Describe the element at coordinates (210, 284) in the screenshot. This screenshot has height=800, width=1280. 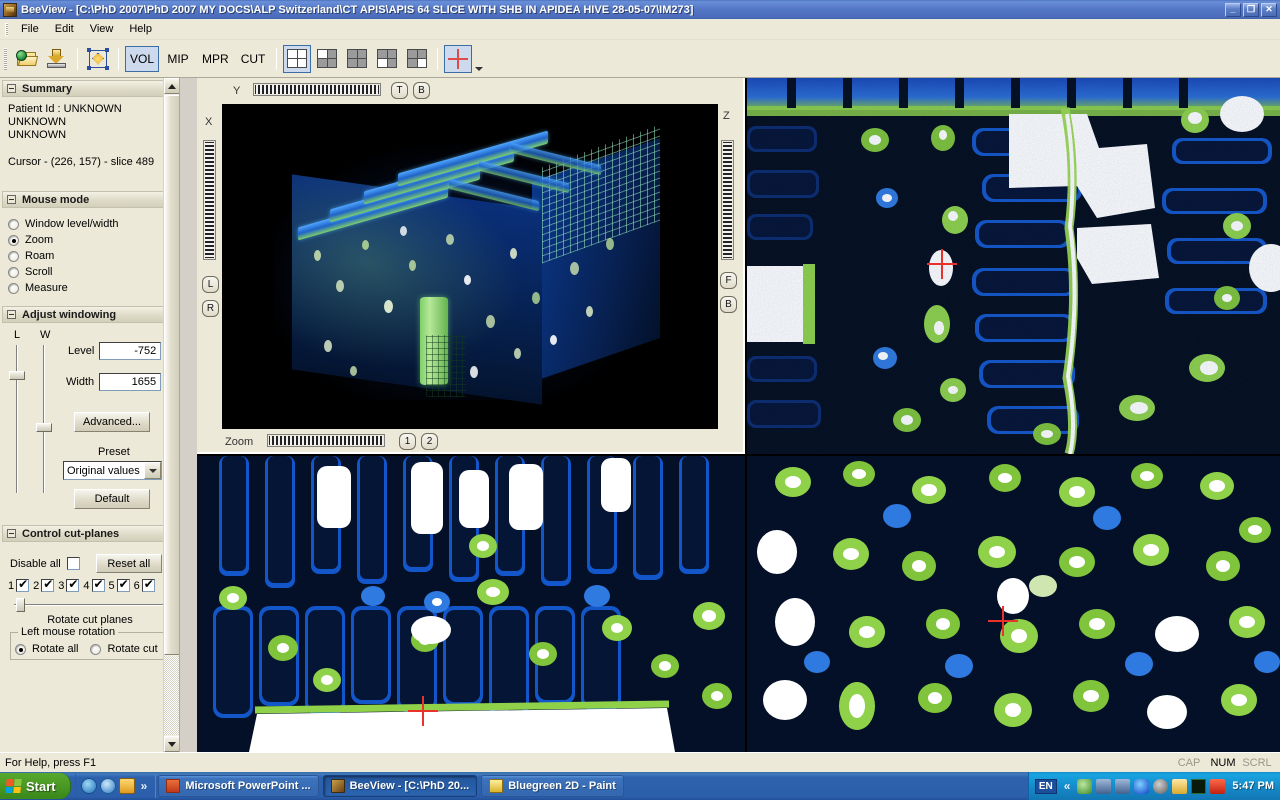
I see `left-view-button: L` at that location.